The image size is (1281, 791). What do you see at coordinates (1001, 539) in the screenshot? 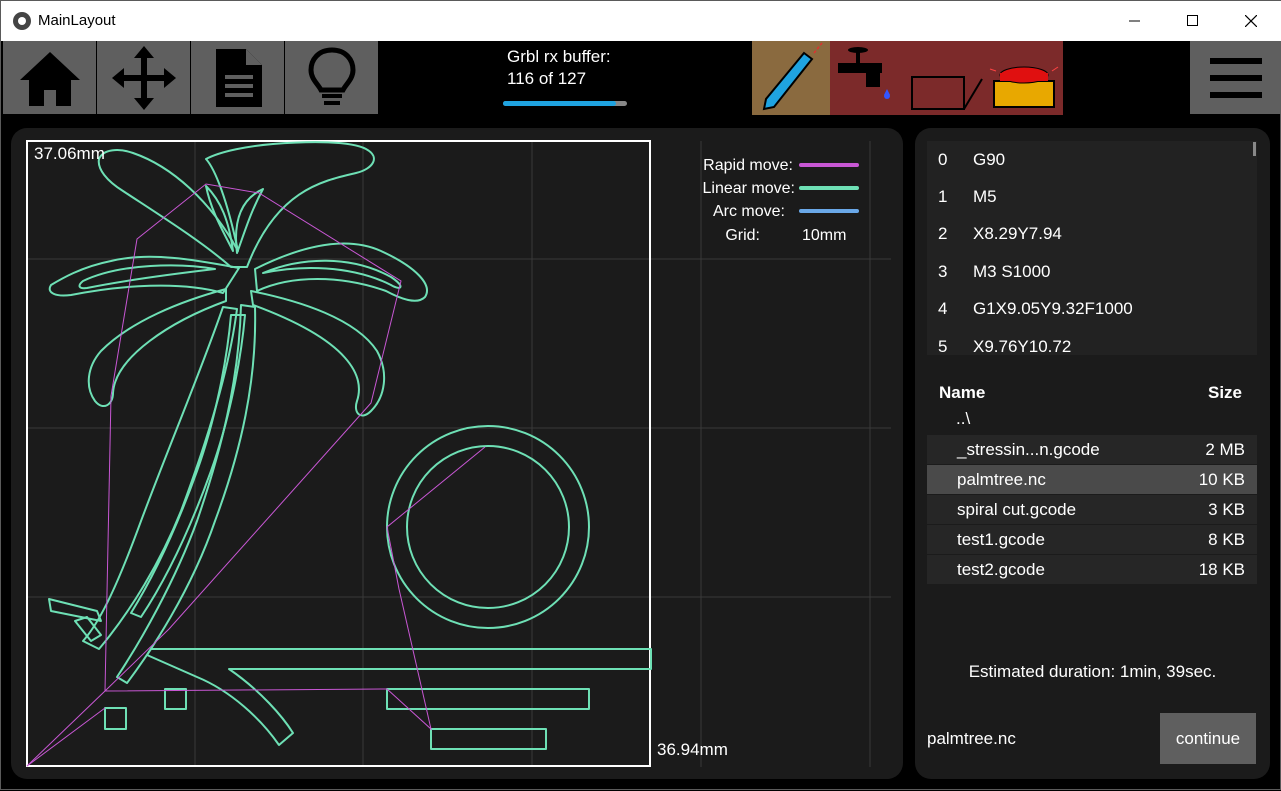
I see `file-name: test1.gcode` at bounding box center [1001, 539].